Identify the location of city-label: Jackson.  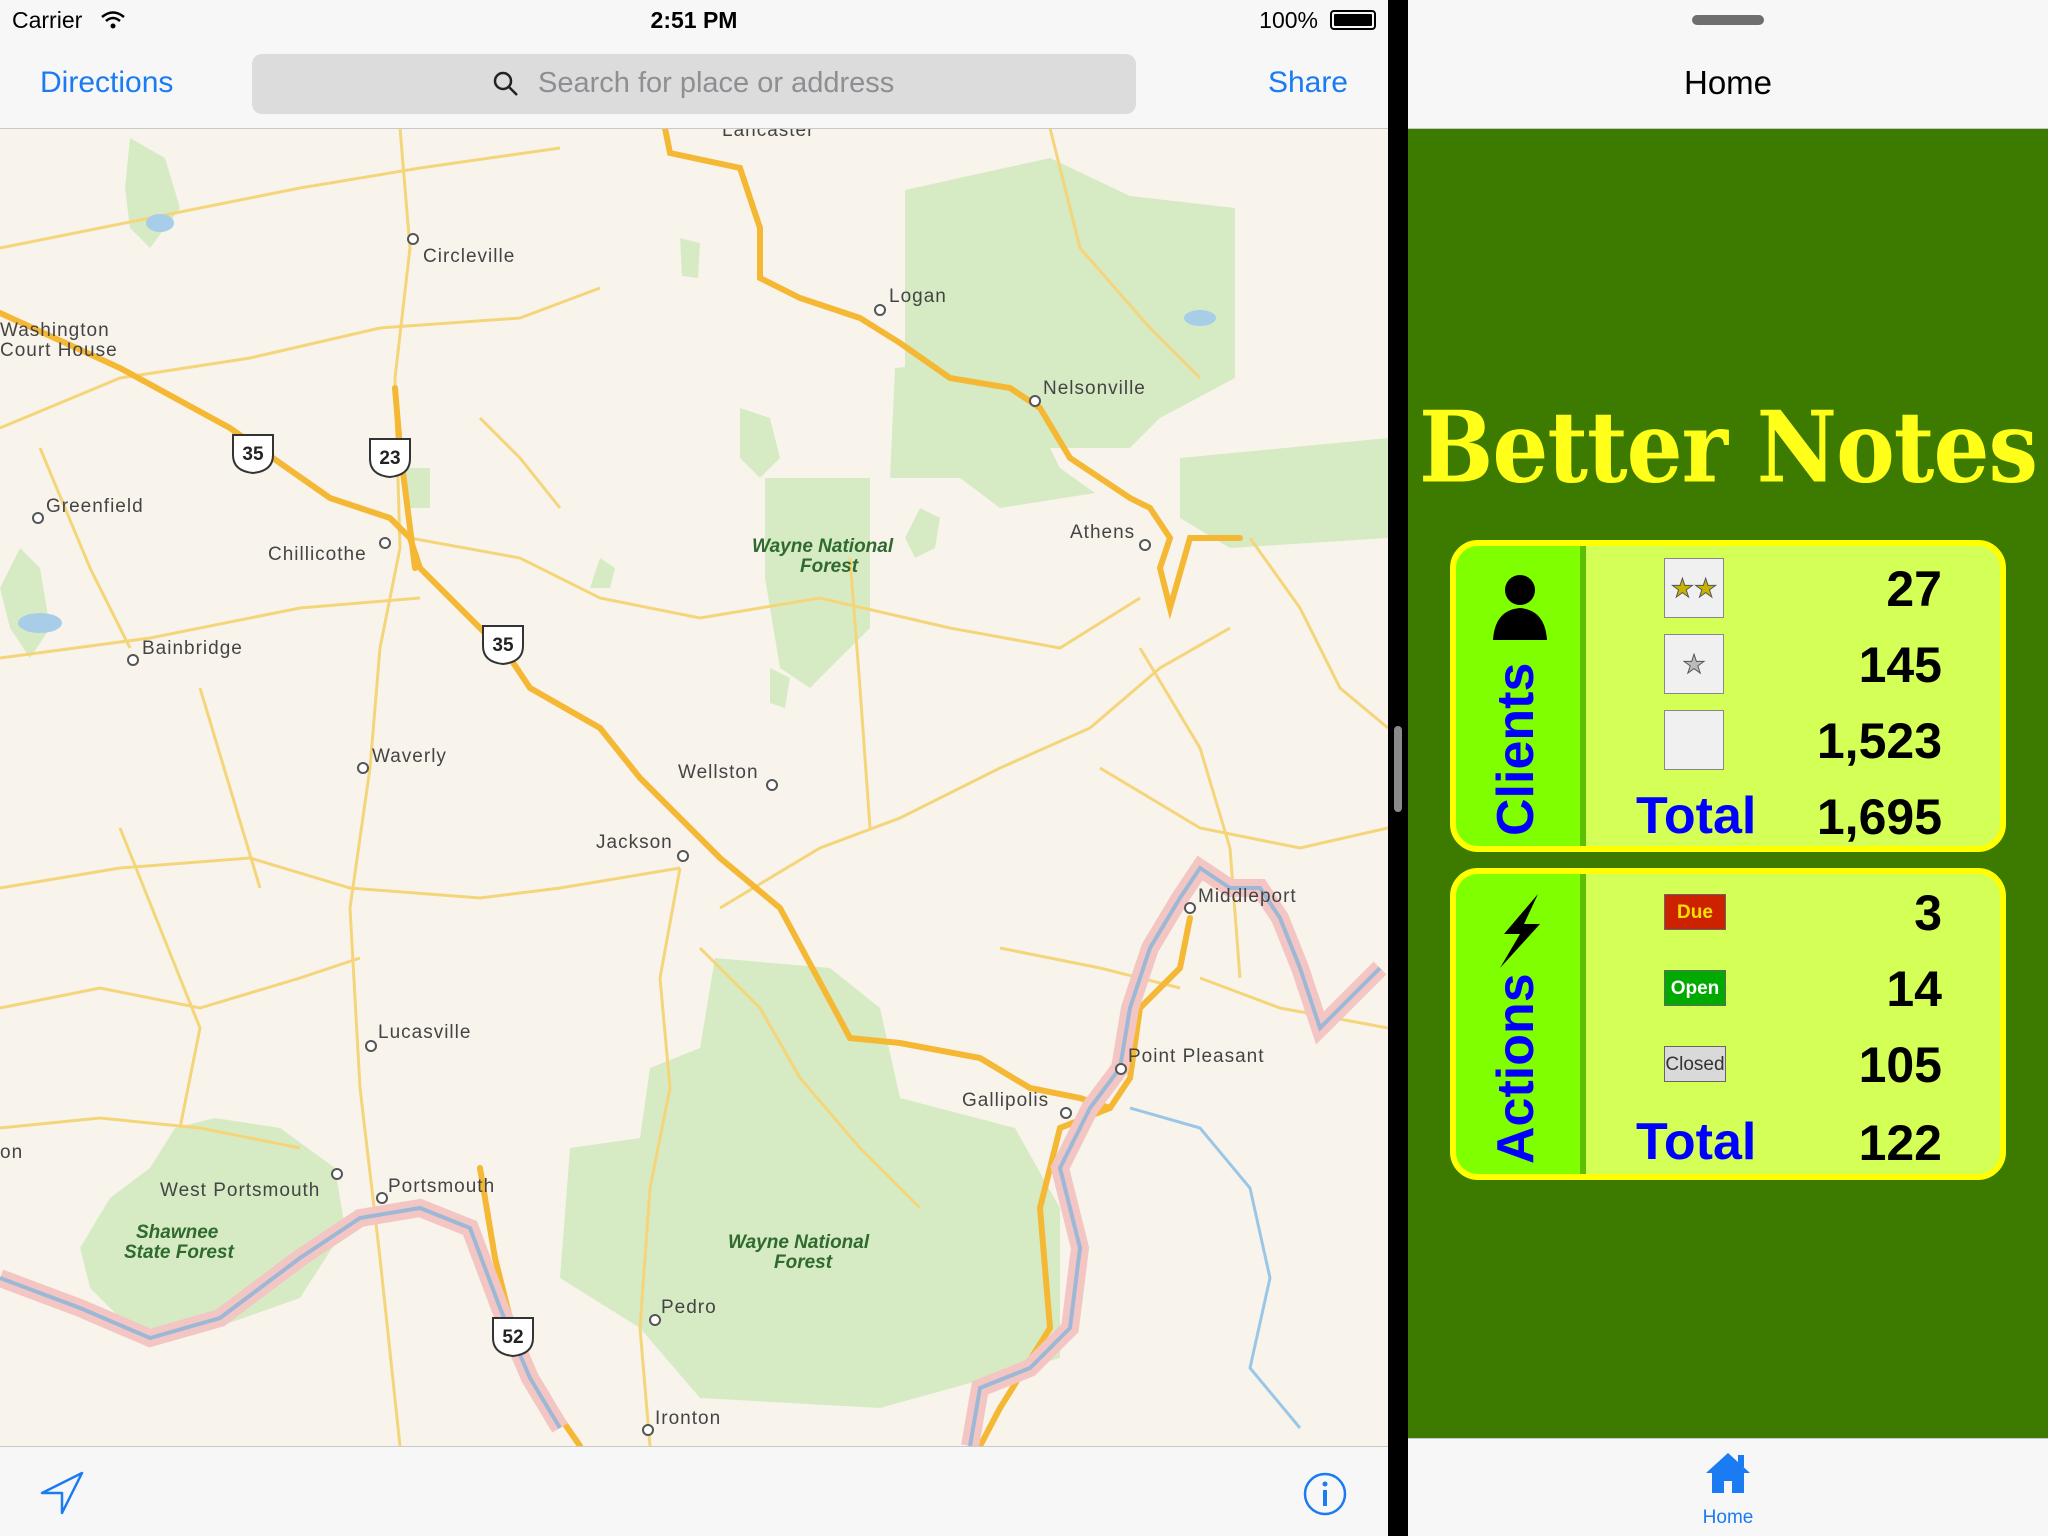
(634, 842).